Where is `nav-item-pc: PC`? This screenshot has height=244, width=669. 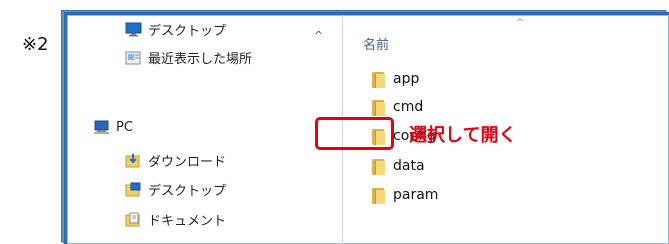
nav-item-pc: PC is located at coordinates (113, 127).